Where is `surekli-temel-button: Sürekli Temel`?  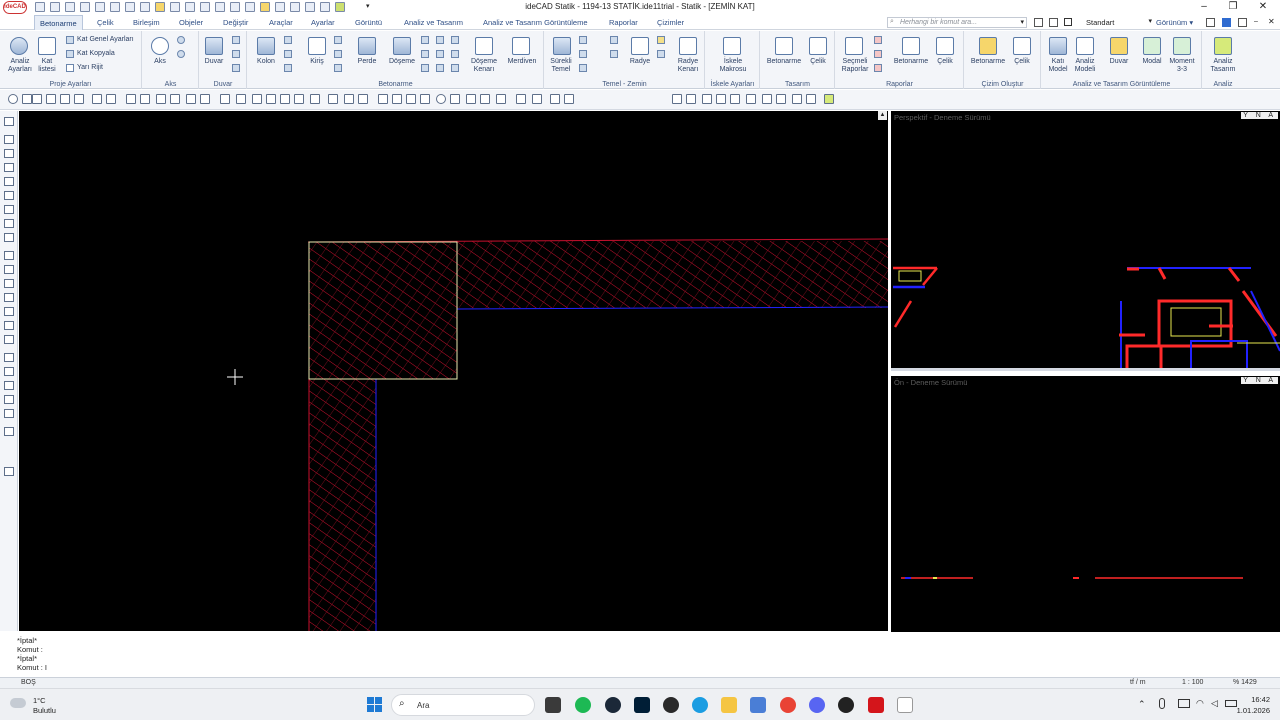 surekli-temel-button: Sürekli Temel is located at coordinates (561, 66).